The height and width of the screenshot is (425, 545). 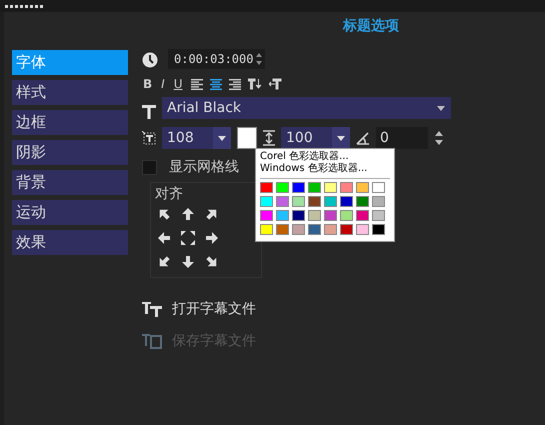 What do you see at coordinates (315, 138) in the screenshot?
I see `line-spacing-dropdown: 100` at bounding box center [315, 138].